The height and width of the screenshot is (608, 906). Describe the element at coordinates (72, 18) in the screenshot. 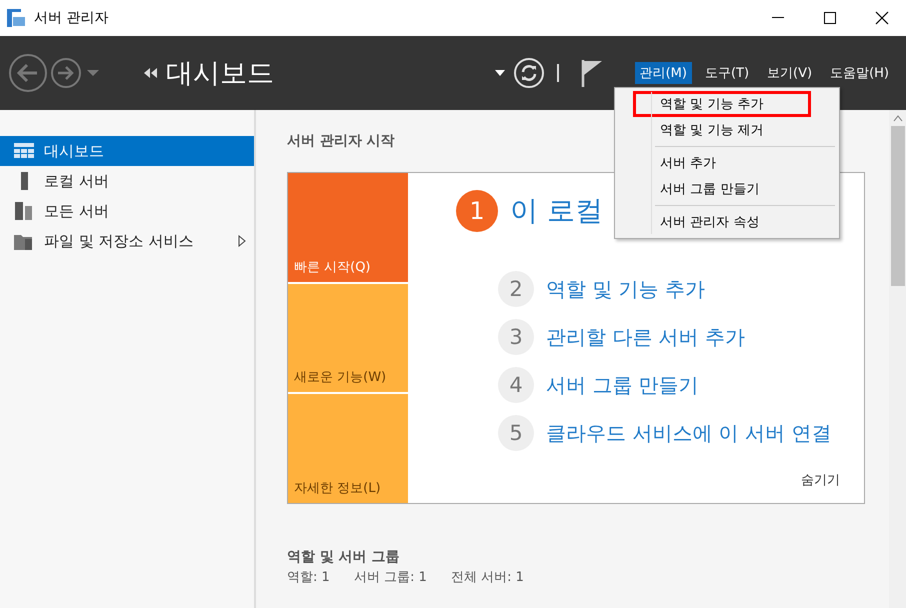

I see `window-title: 서버 관리자` at that location.